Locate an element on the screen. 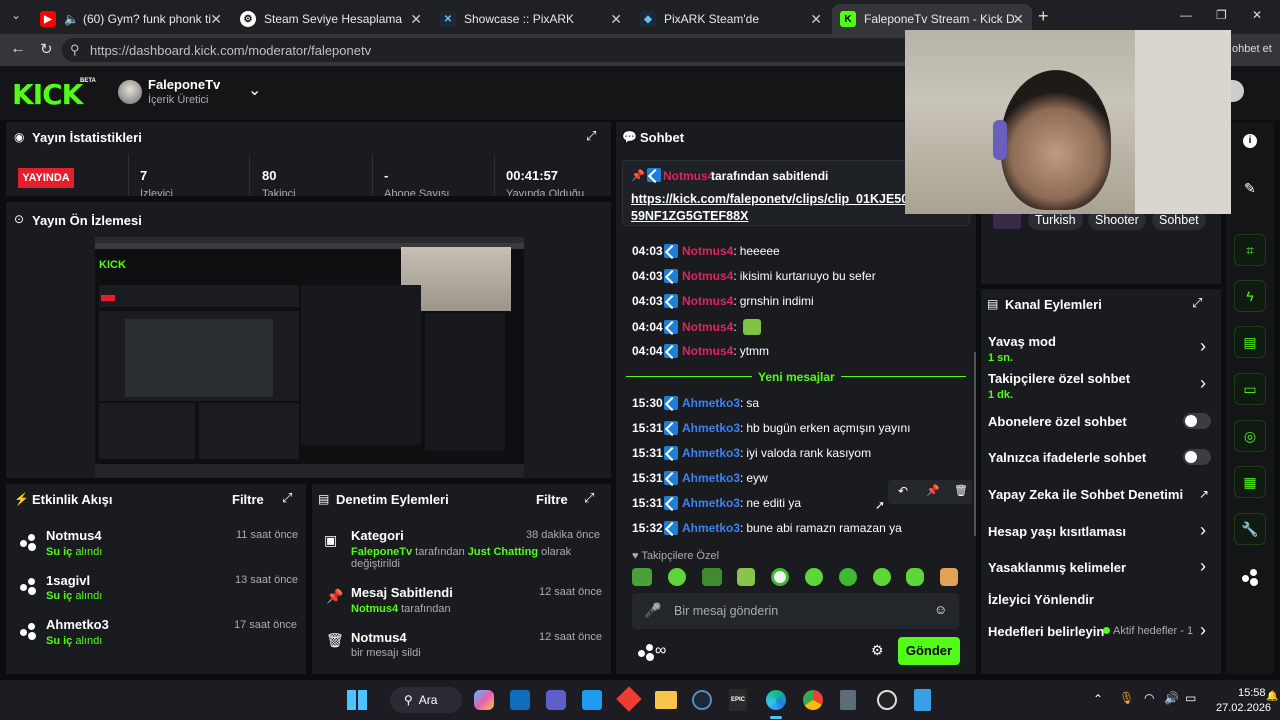 This screenshot has height=720, width=1280. reload-icon: ↻ is located at coordinates (46, 49).